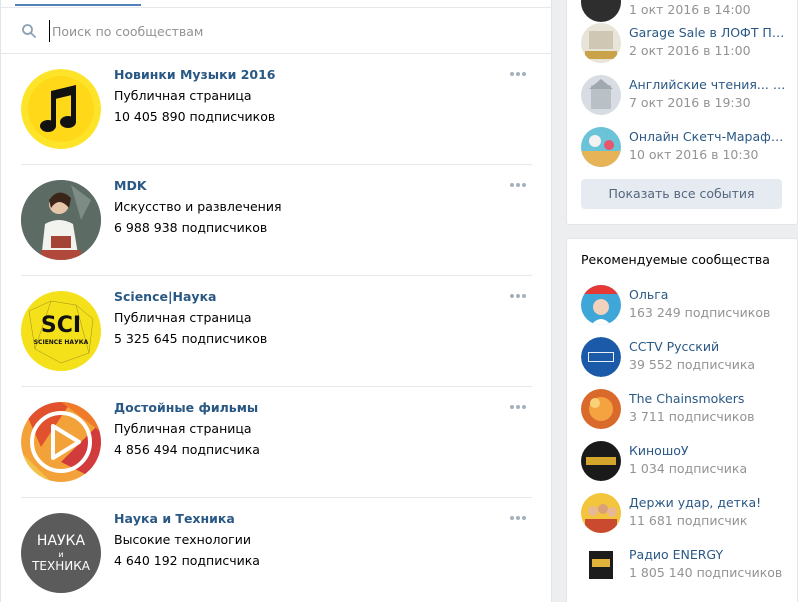  What do you see at coordinates (187, 449) in the screenshot?
I see `community-subscribers: 4 856 494 подписчика` at bounding box center [187, 449].